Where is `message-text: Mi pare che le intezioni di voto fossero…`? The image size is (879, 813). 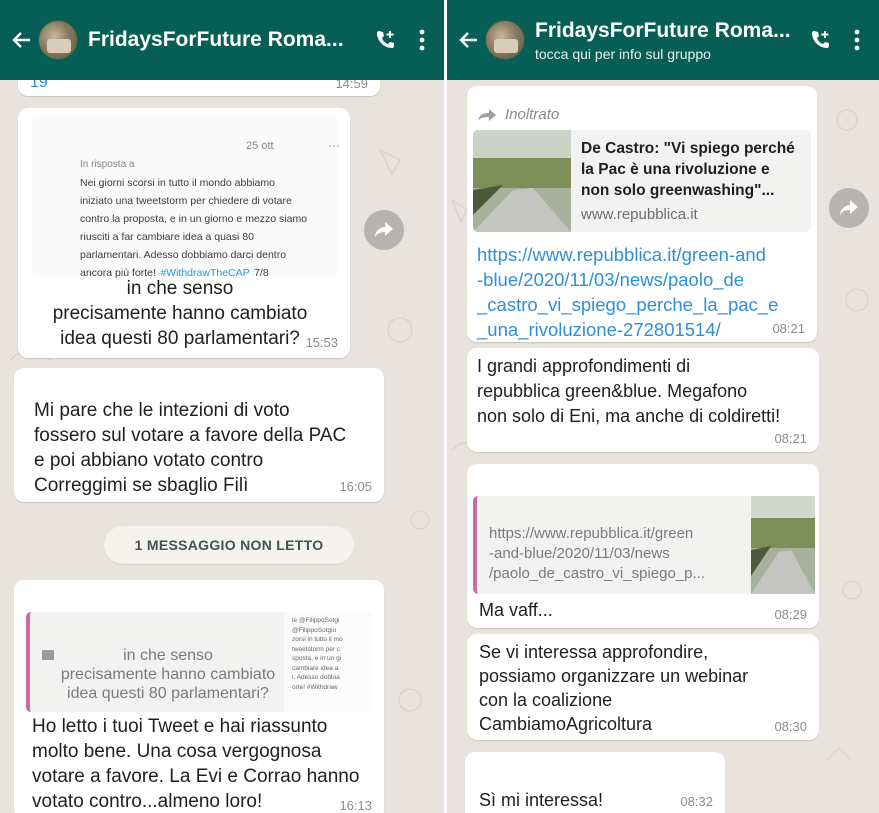
message-text: Mi pare che le intezioni di voto fossero… is located at coordinates (190, 448).